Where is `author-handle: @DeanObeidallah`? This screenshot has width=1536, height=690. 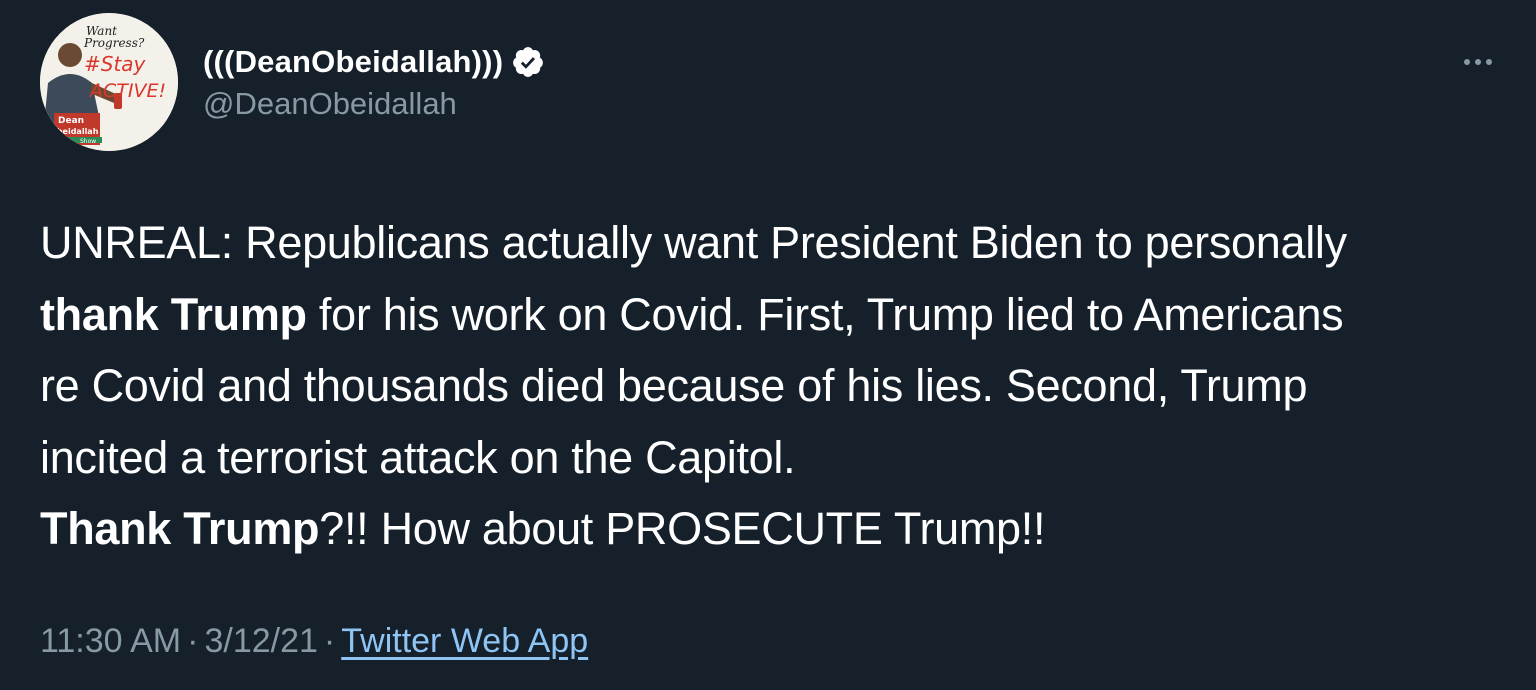 author-handle: @DeanObeidallah is located at coordinates (374, 104).